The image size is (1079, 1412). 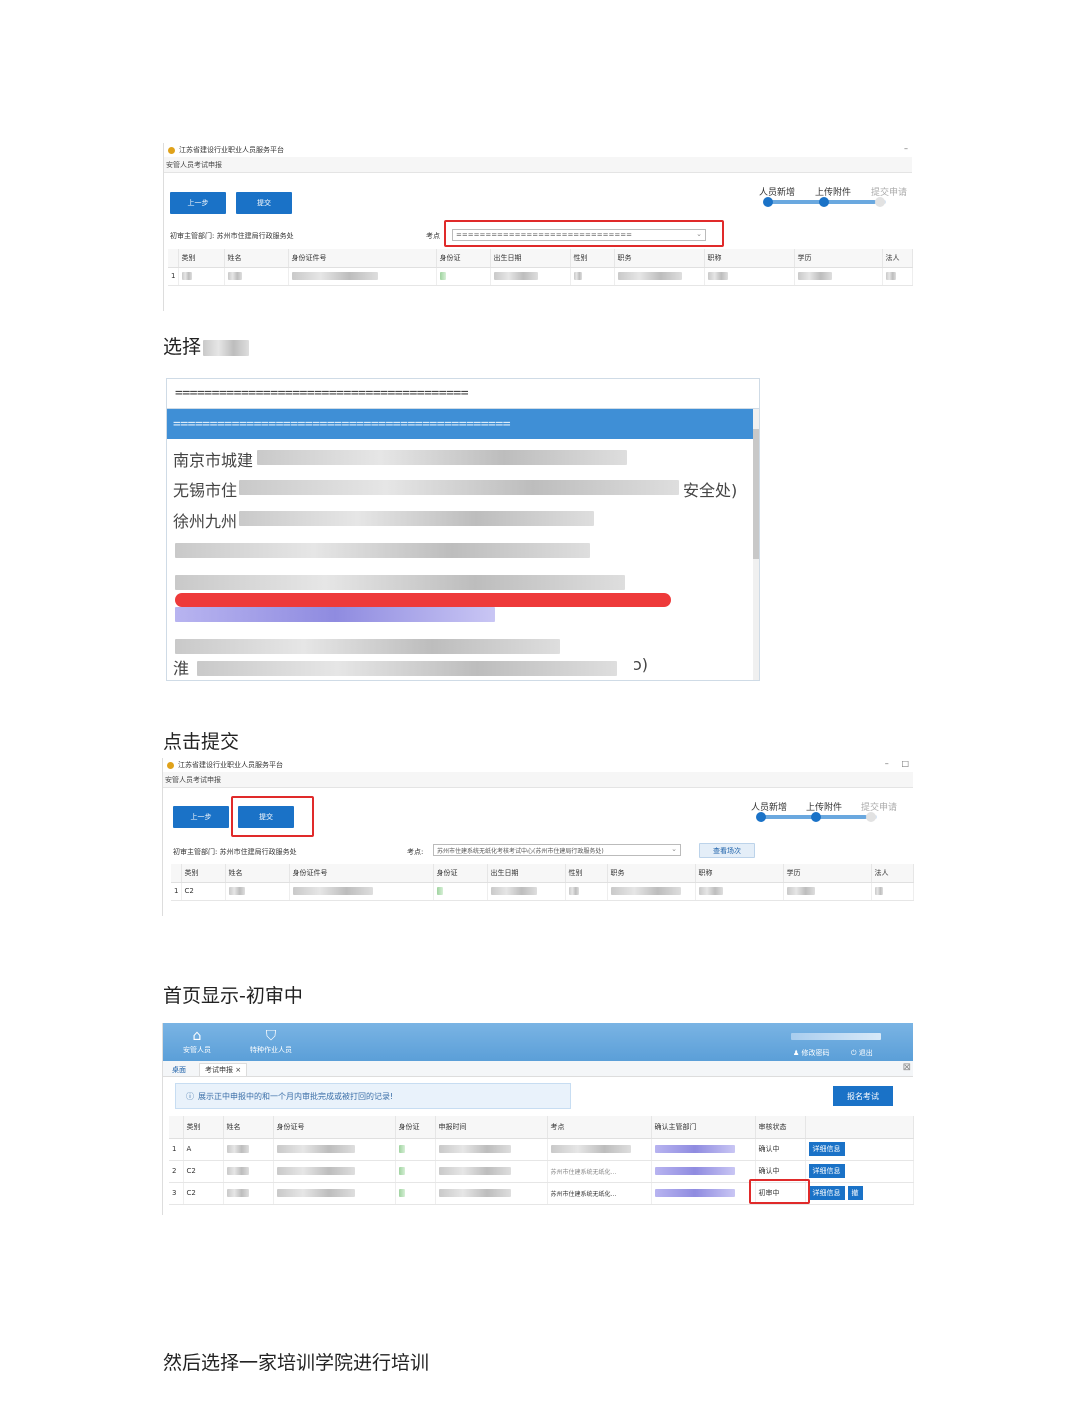 What do you see at coordinates (205, 489) in the screenshot?
I see `dropdown-option: 无锡市住` at bounding box center [205, 489].